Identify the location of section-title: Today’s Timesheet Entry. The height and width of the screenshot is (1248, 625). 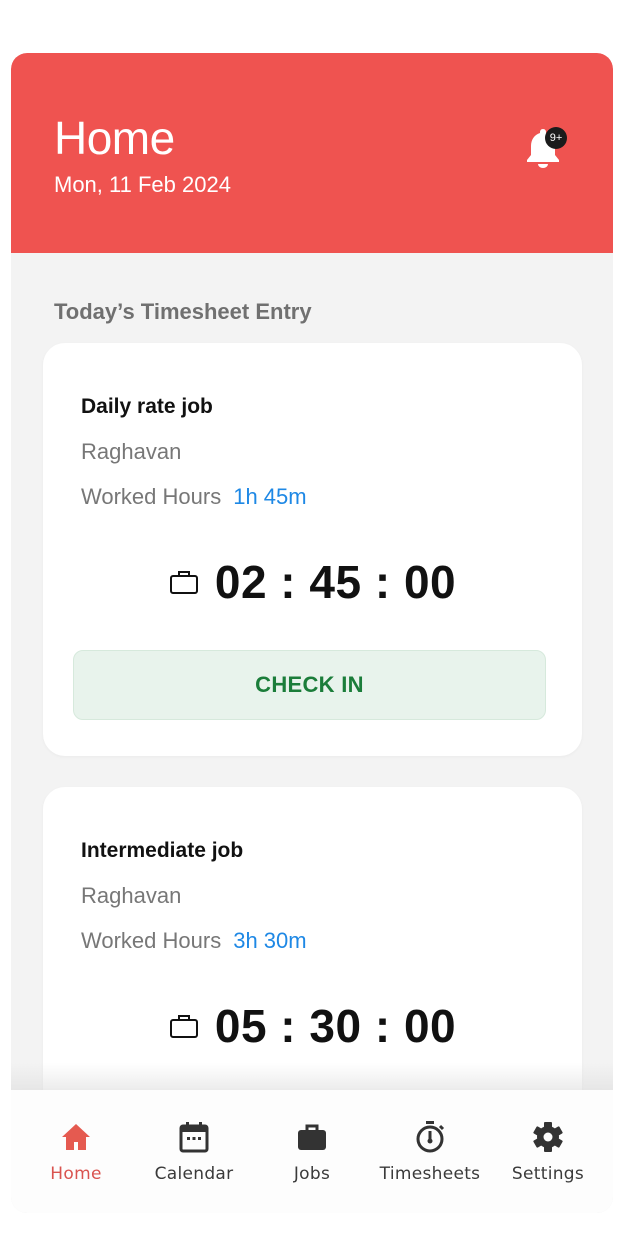
(183, 311).